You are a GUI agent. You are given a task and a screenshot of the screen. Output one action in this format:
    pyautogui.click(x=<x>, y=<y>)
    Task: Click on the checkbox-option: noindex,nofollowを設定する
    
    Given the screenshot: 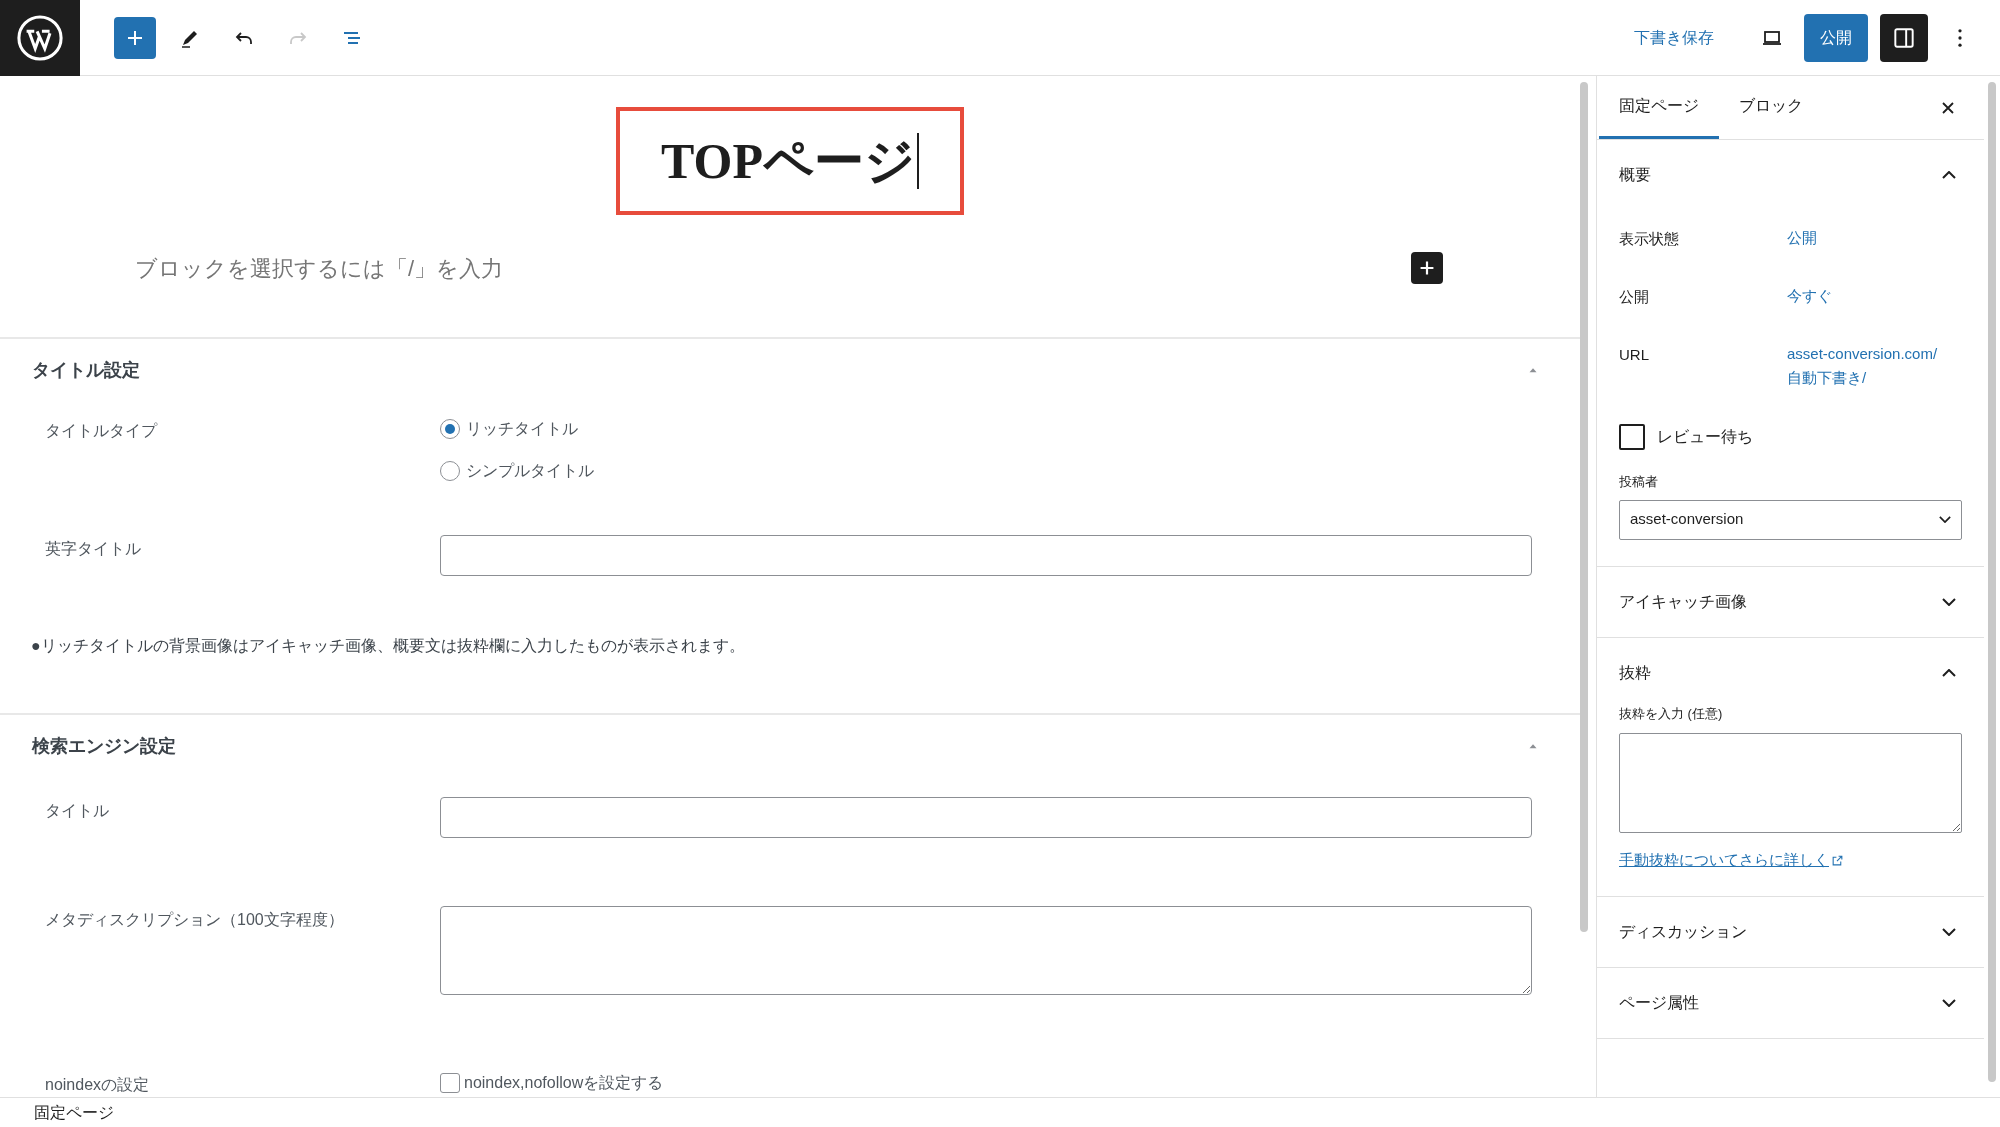 What is the action you would take?
    pyautogui.click(x=986, y=1083)
    